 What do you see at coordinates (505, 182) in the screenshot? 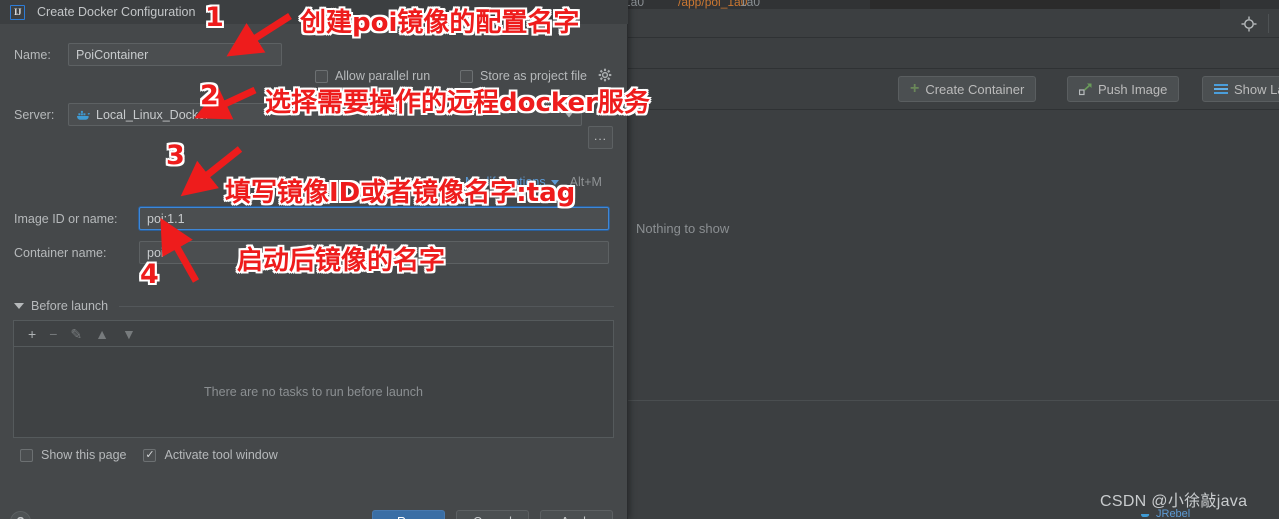
I see `modify-options-label: Modify options` at bounding box center [505, 182].